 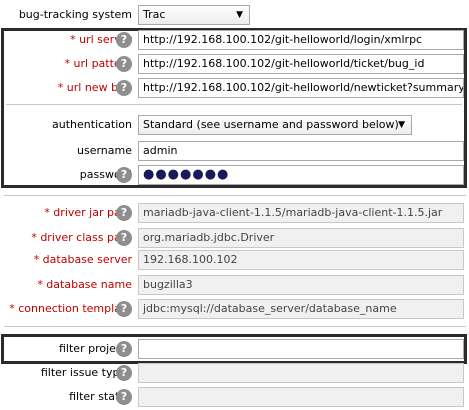 What do you see at coordinates (104, 150) in the screenshot?
I see `username-label: username` at bounding box center [104, 150].